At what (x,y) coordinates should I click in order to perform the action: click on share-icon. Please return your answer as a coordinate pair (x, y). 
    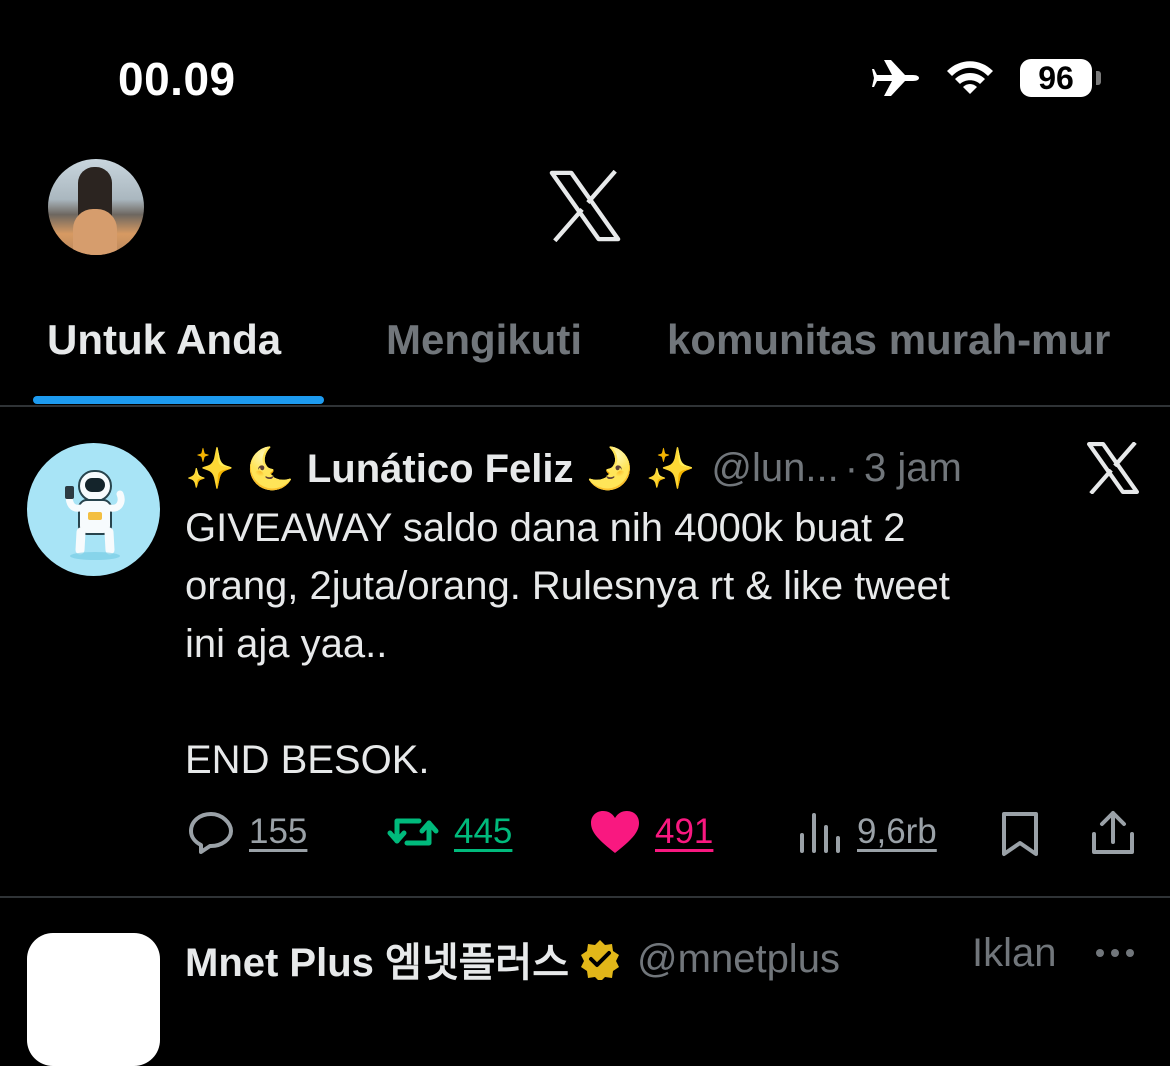
    Looking at the image, I should click on (1113, 833).